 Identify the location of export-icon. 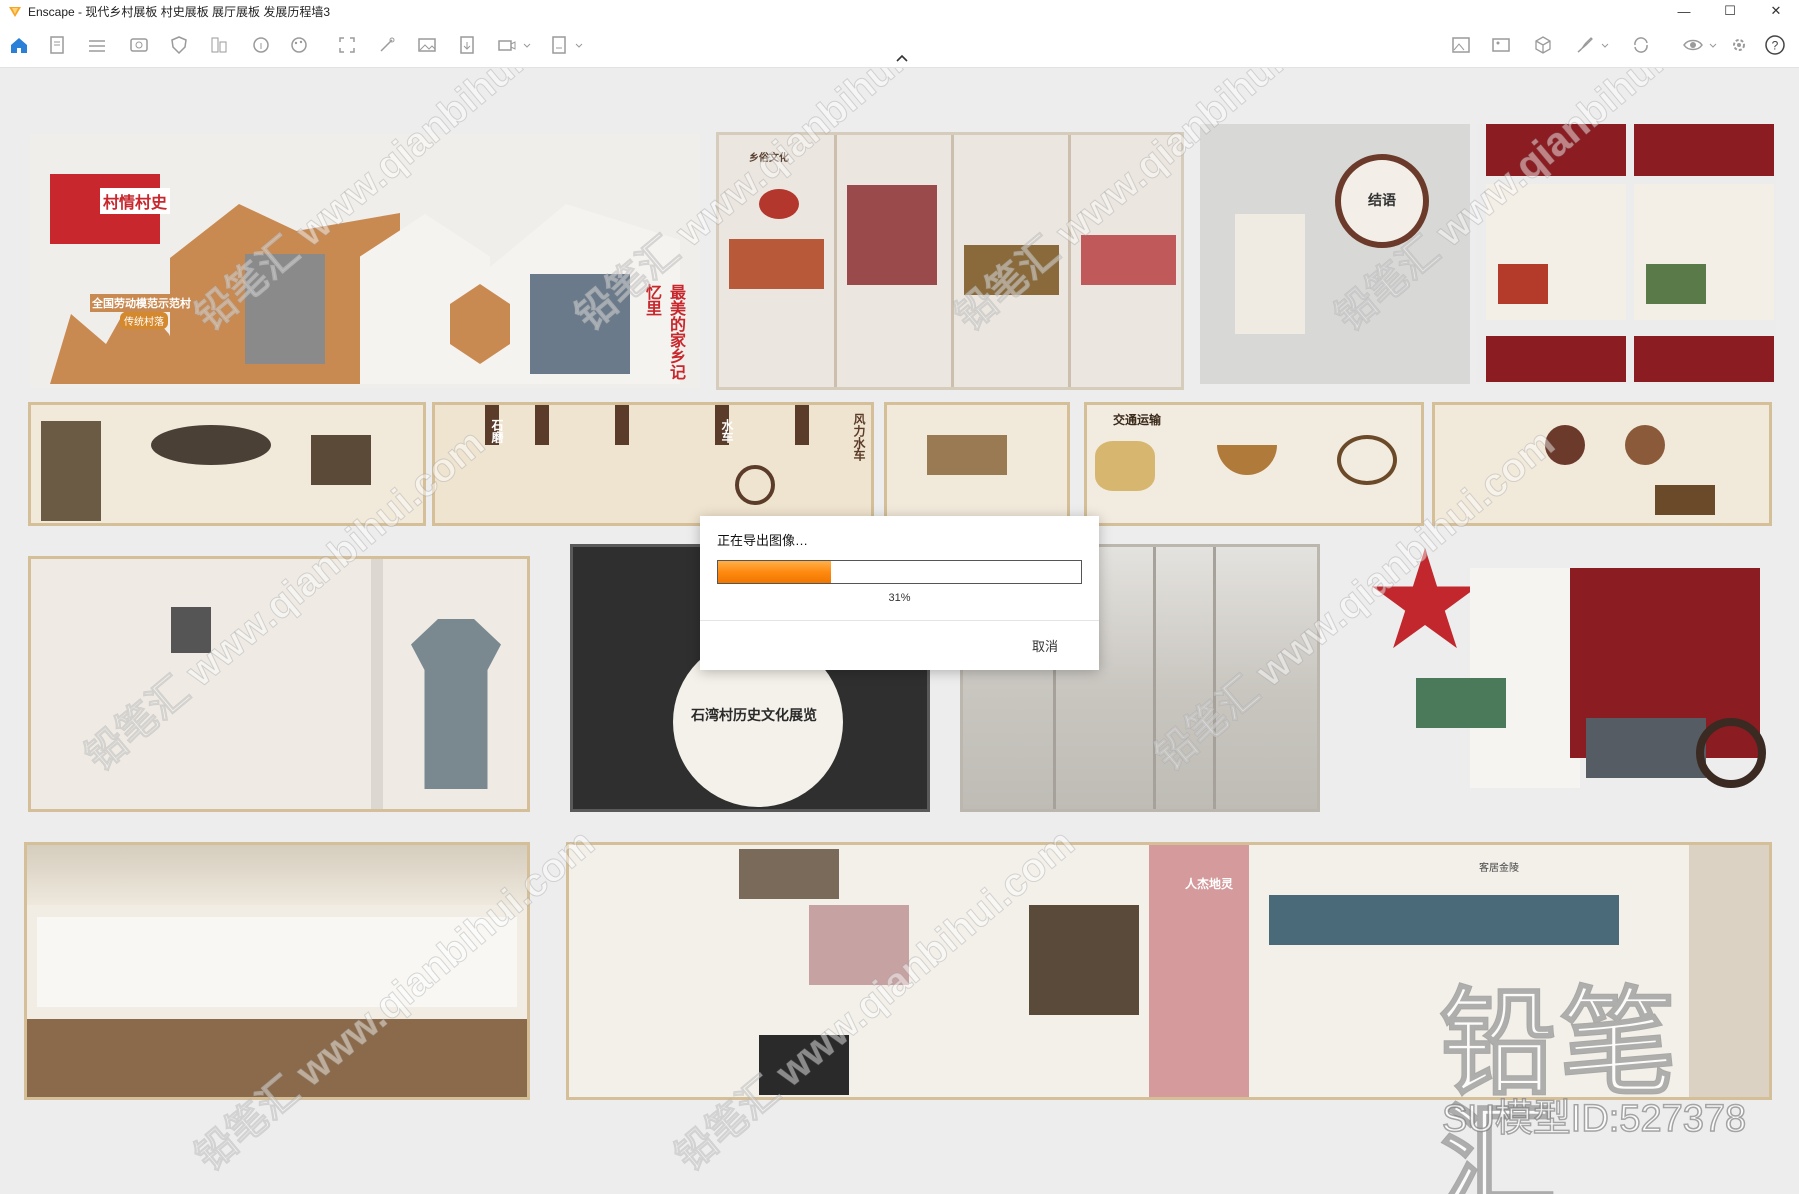
(467, 45).